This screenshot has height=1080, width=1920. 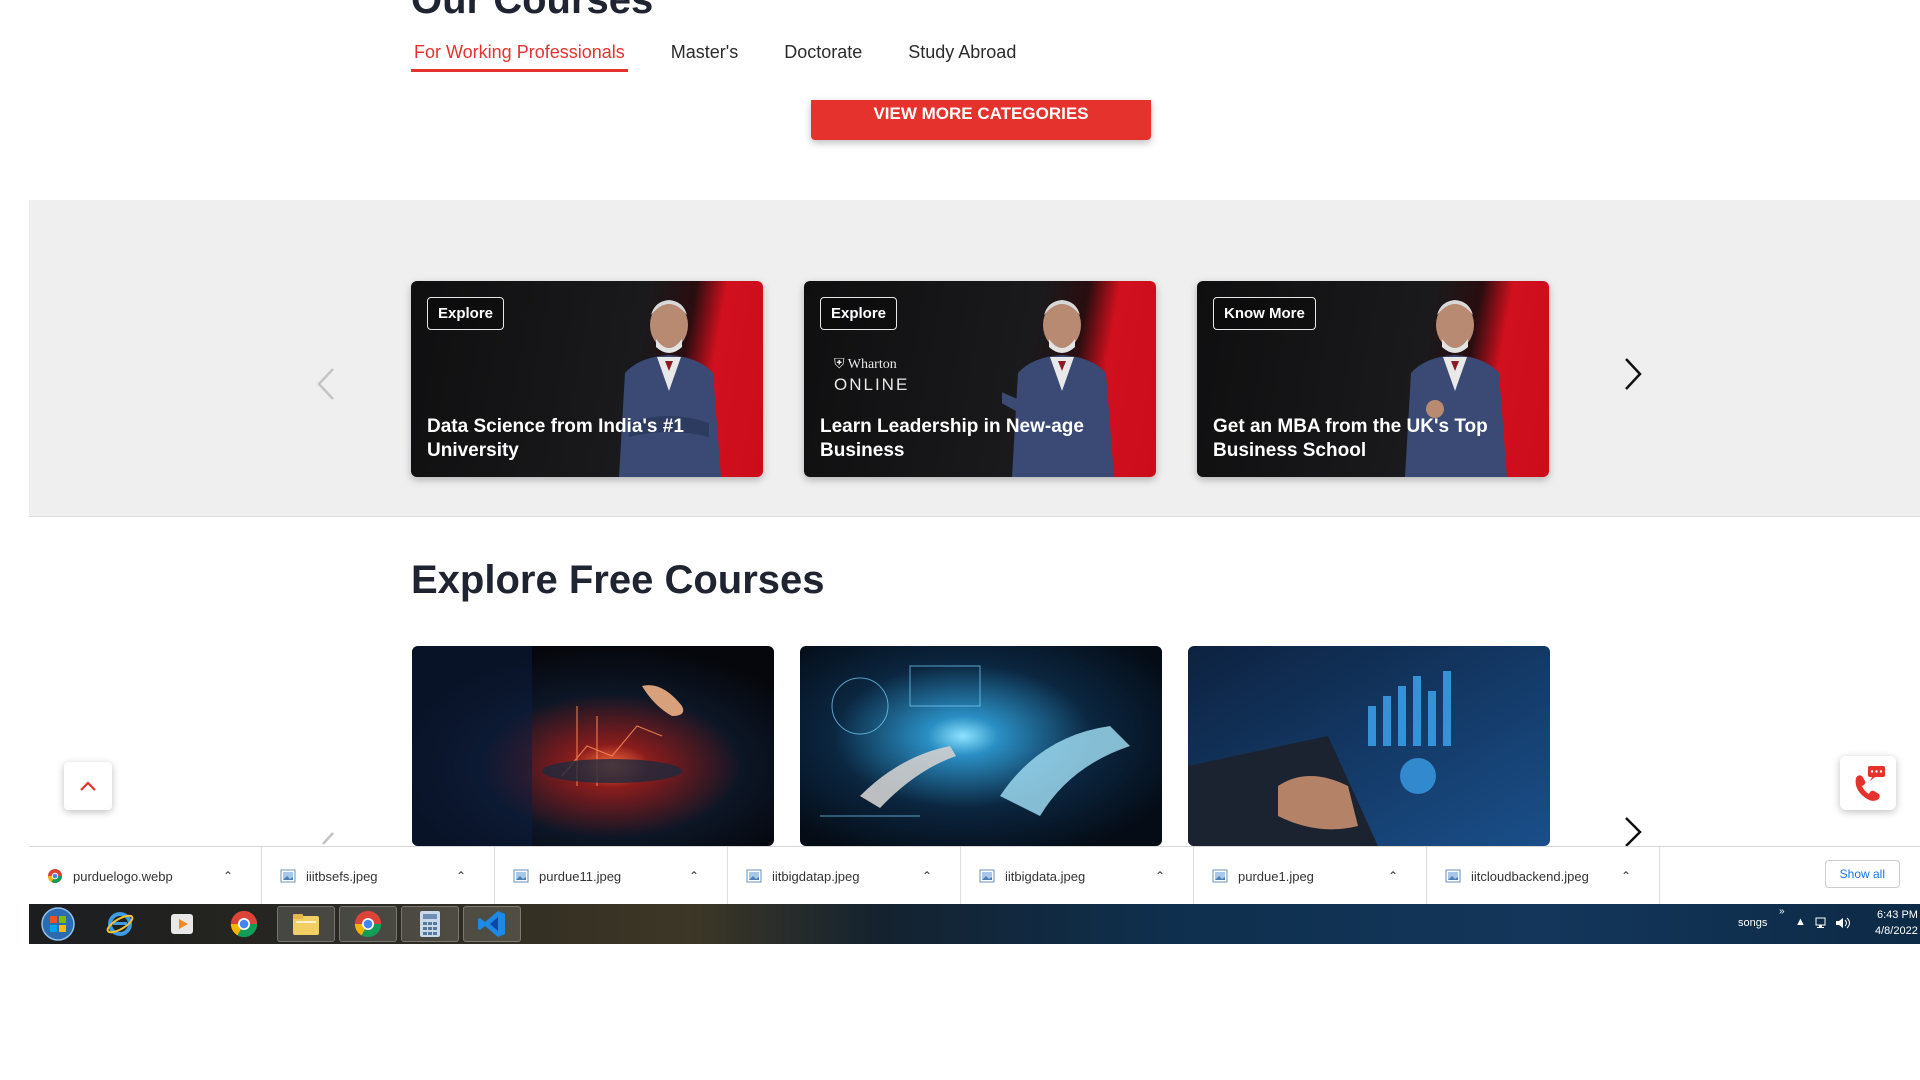 I want to click on taskbar-internet-explorer, so click(x=120, y=924).